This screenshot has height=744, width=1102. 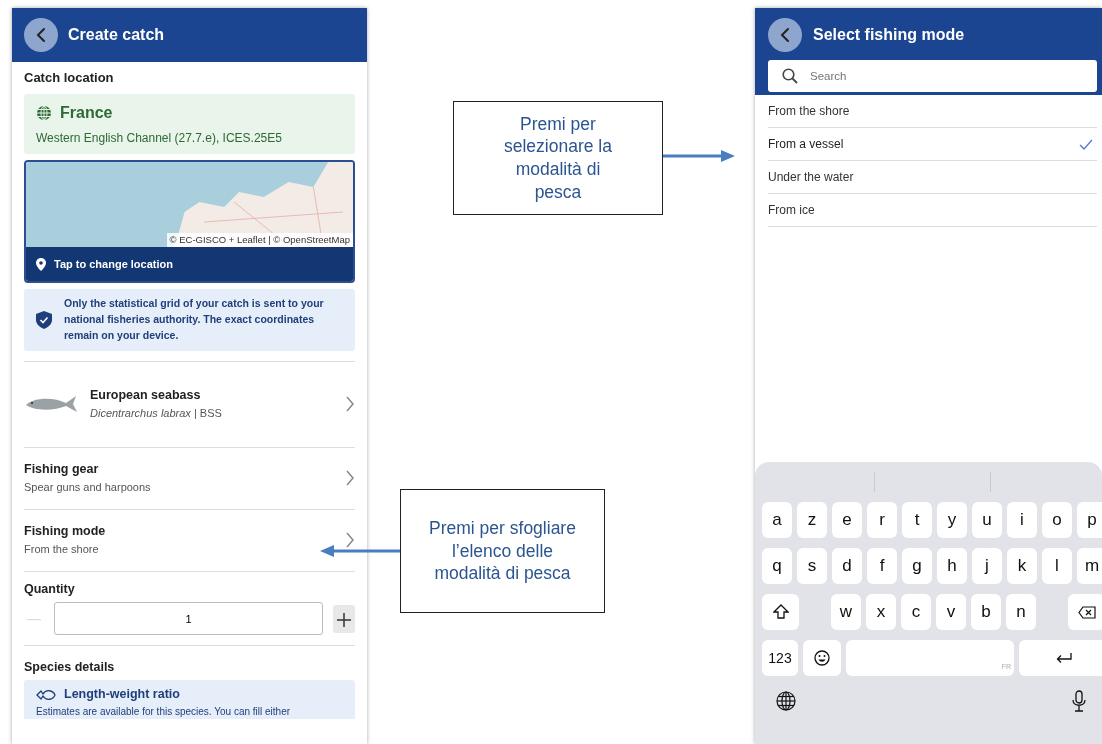 I want to click on numbers-key: 123, so click(x=780, y=658).